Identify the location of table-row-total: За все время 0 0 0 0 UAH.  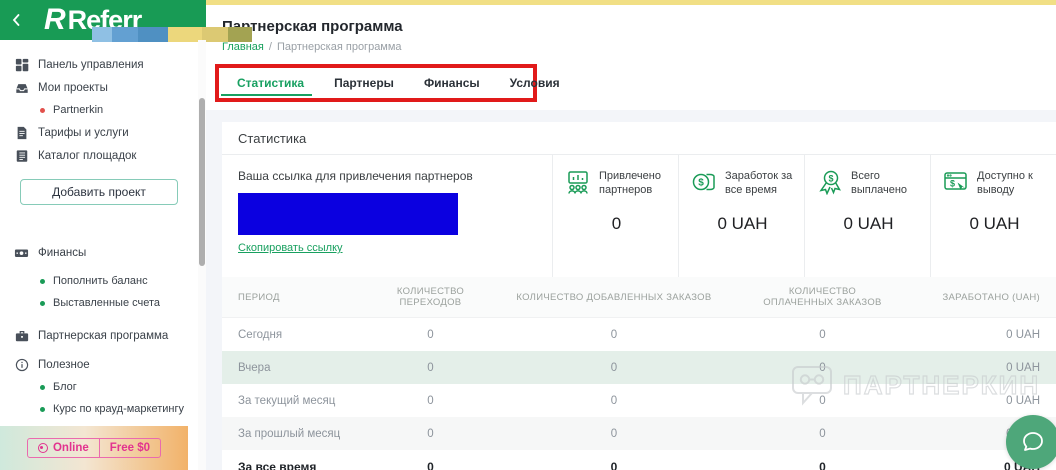
(639, 460).